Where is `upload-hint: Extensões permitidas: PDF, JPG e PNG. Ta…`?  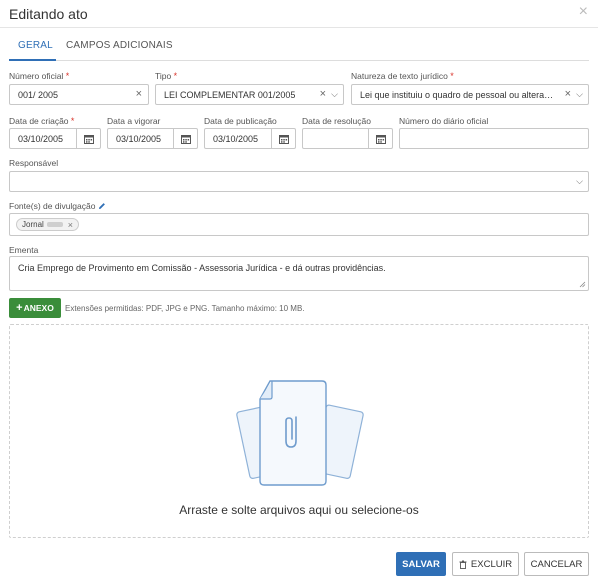 upload-hint: Extensões permitidas: PDF, JPG e PNG. Ta… is located at coordinates (185, 308).